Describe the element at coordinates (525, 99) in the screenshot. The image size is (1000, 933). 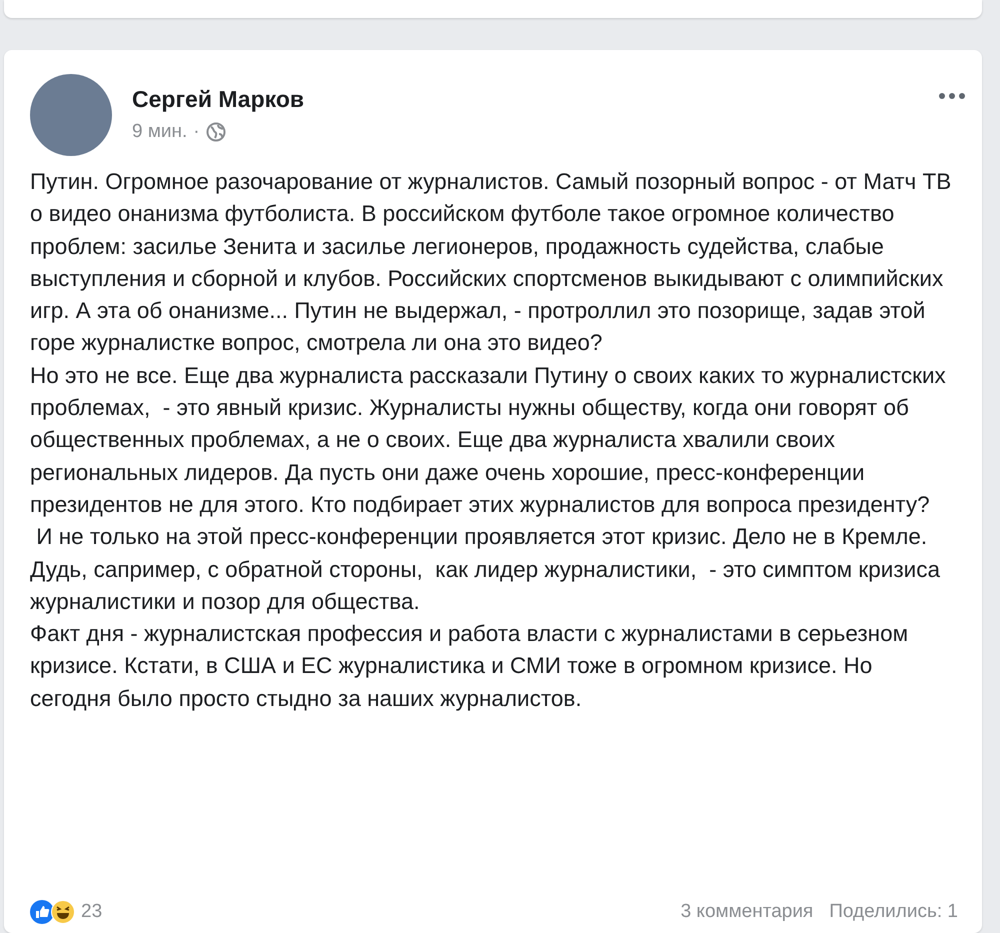
I see `author-name: Сергей Марков` at that location.